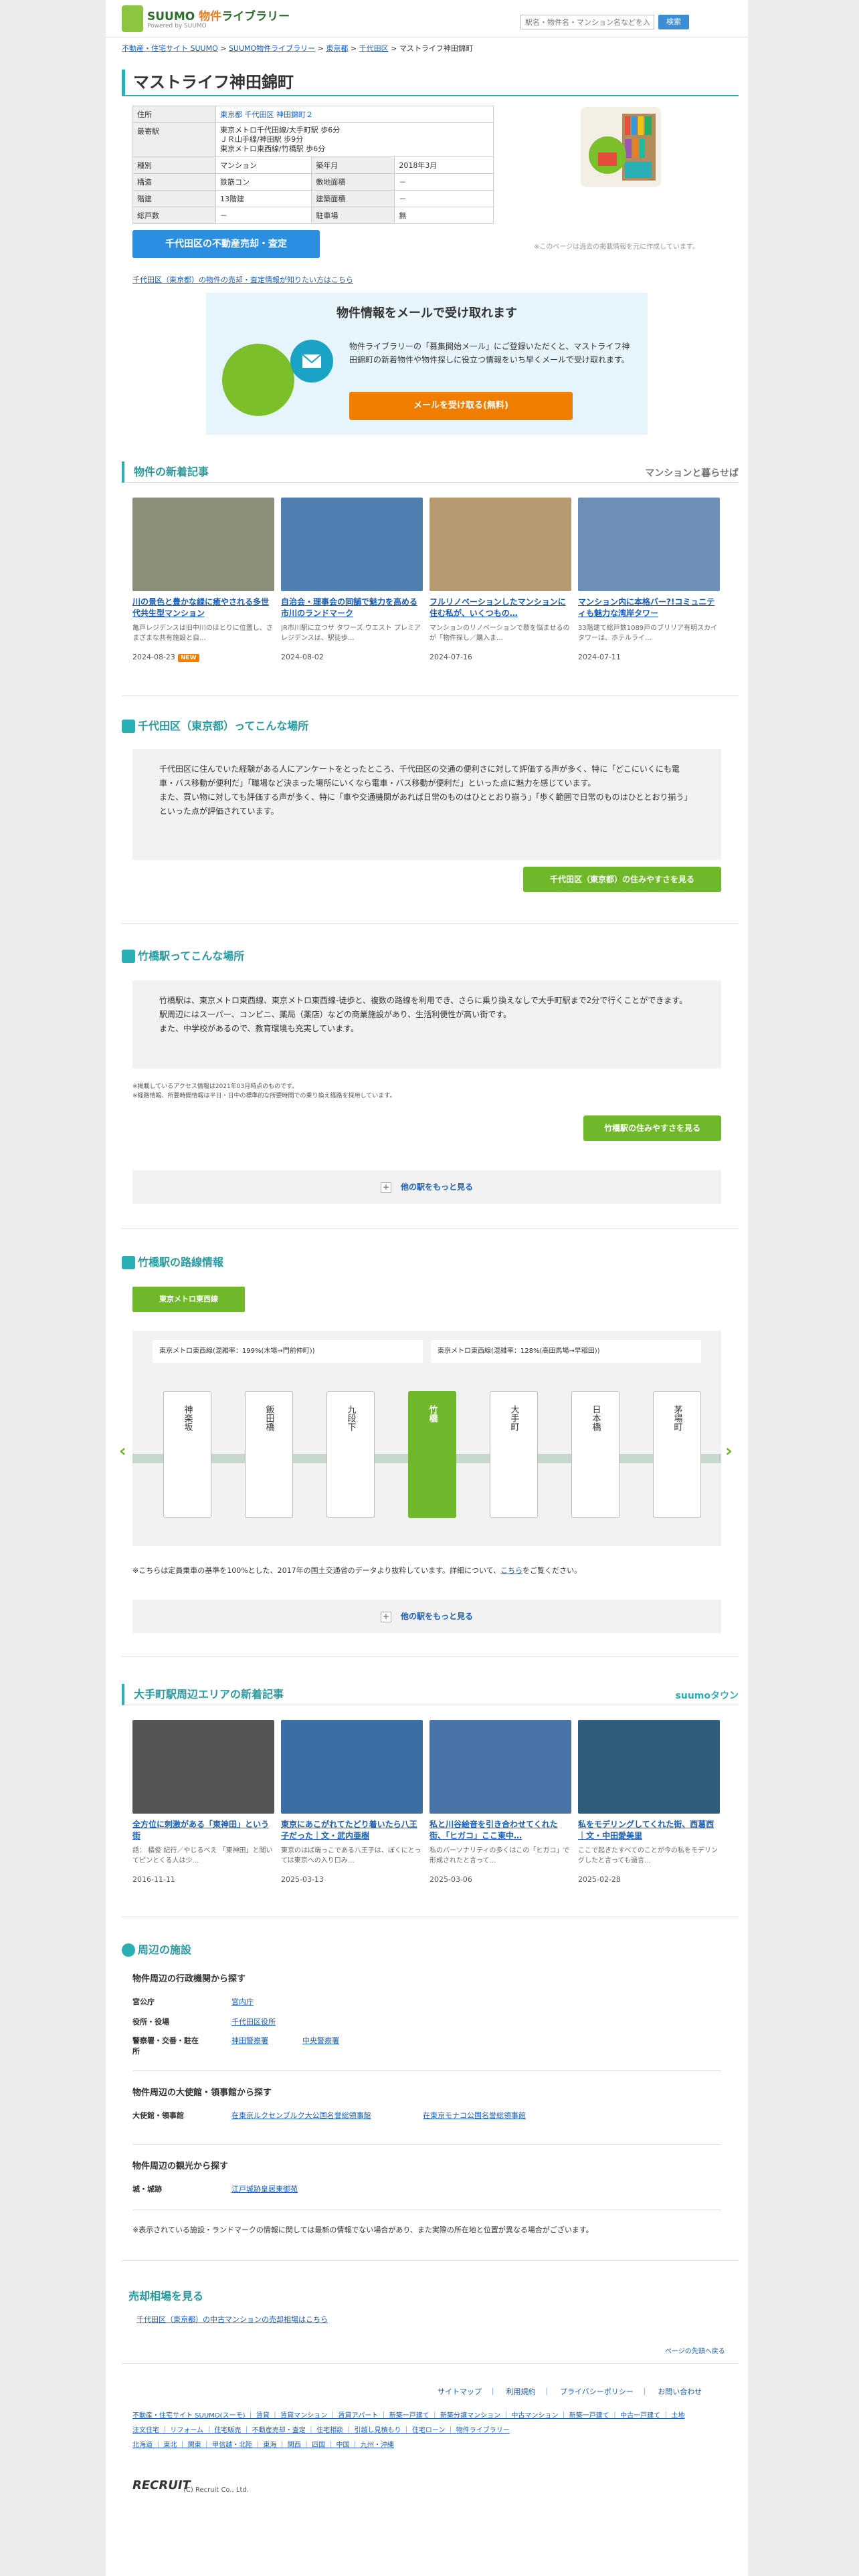  I want to click on facility-row: 警察署・交番・駐在所 神田警察署 中央警察署, so click(427, 2047).